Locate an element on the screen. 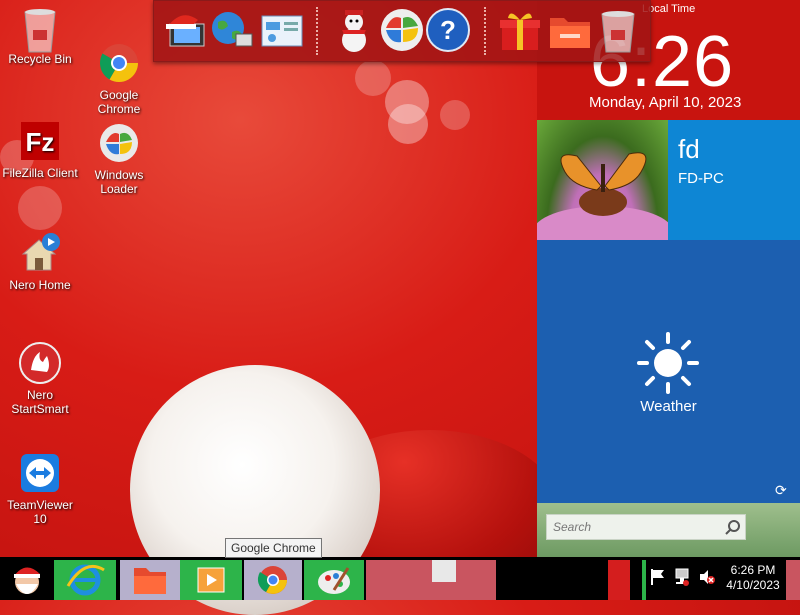  weather-tile: Weather ⟳ is located at coordinates (668, 371).